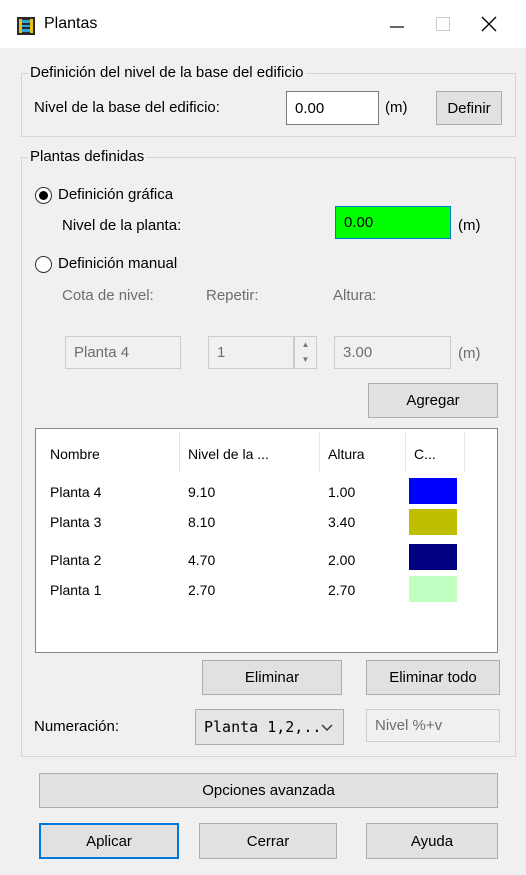 This screenshot has height=875, width=526. Describe the element at coordinates (26, 26) in the screenshot. I see `building-floors-icon` at that location.